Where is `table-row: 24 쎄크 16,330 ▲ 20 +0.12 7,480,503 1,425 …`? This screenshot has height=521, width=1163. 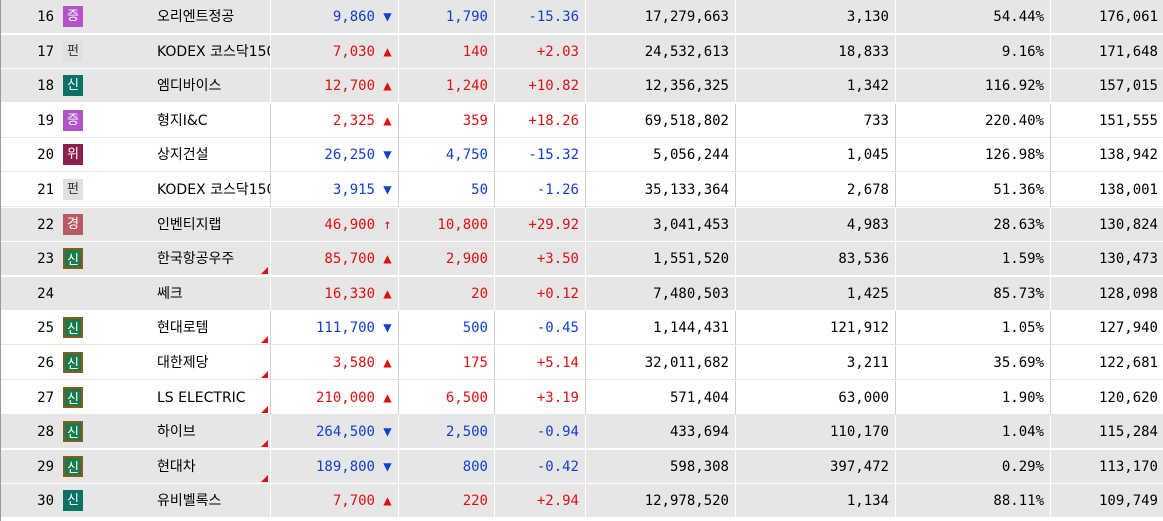 table-row: 24 쎄크 16,330 ▲ 20 +0.12 7,480,503 1,425 … is located at coordinates (582, 293).